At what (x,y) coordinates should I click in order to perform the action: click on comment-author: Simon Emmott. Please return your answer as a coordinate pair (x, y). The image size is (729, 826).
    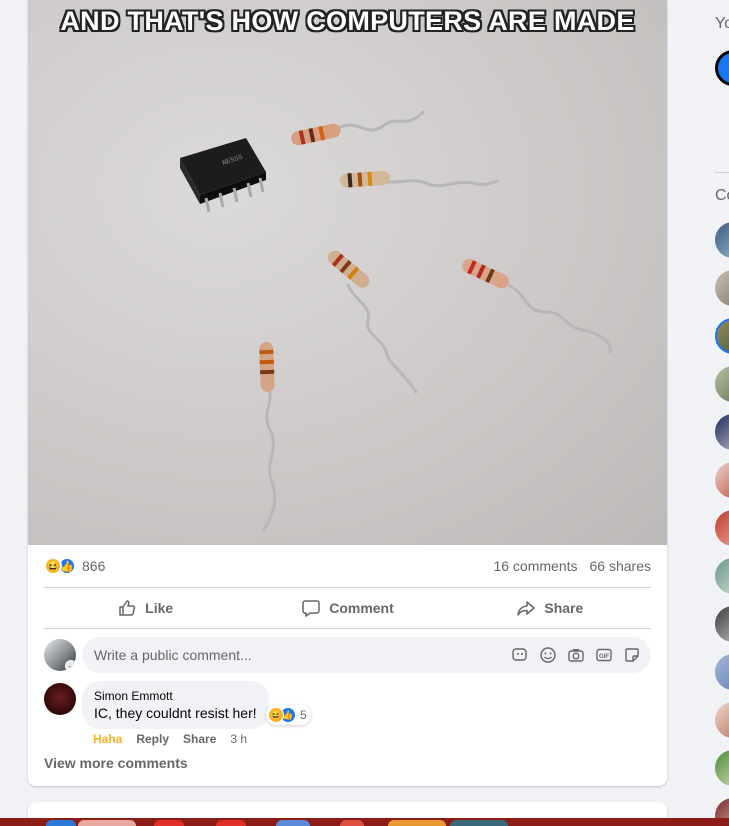
    Looking at the image, I should click on (175, 696).